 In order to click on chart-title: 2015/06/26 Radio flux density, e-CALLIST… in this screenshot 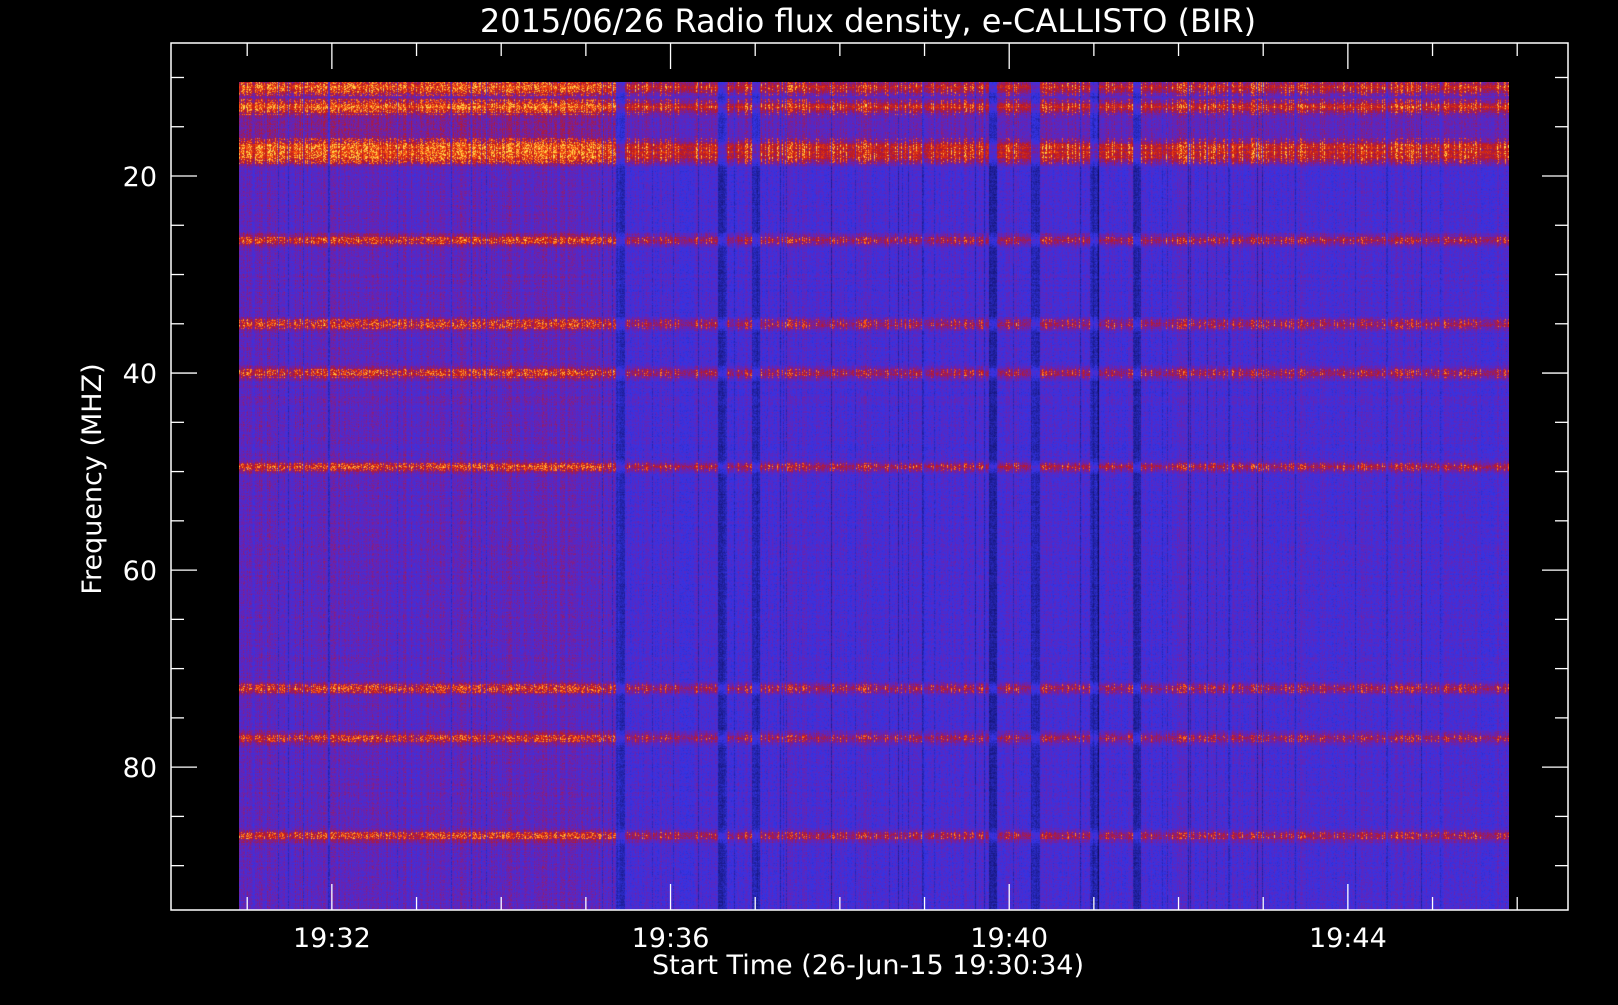, I will do `click(868, 21)`.